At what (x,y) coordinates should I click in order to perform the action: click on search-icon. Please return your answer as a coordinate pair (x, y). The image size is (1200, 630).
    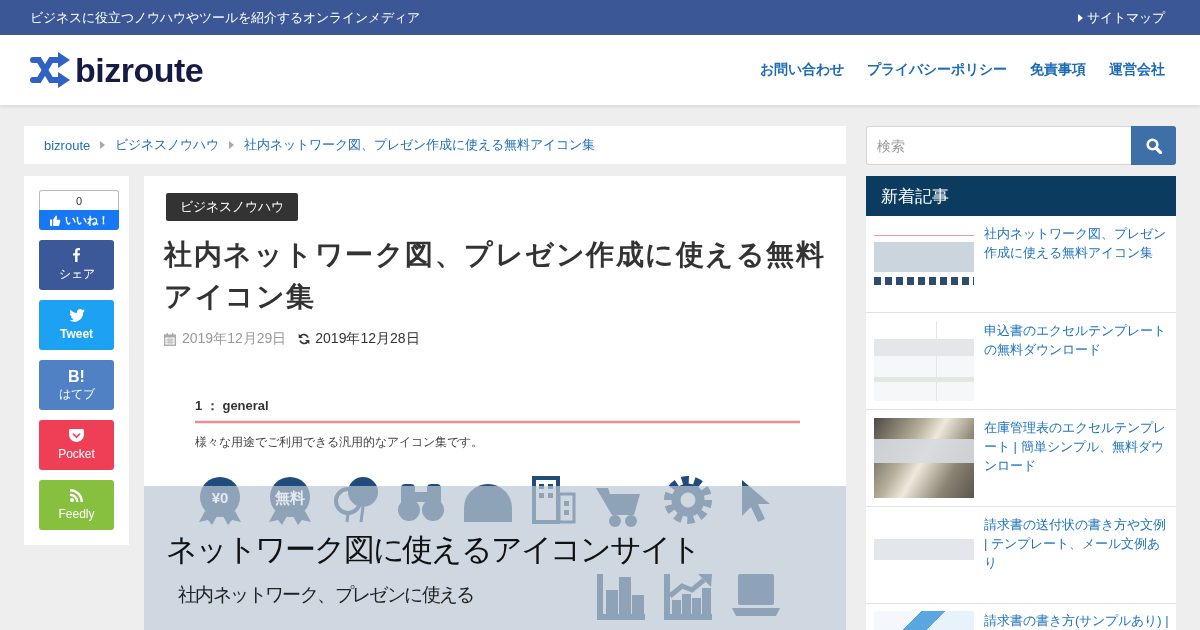
    Looking at the image, I should click on (1153, 145).